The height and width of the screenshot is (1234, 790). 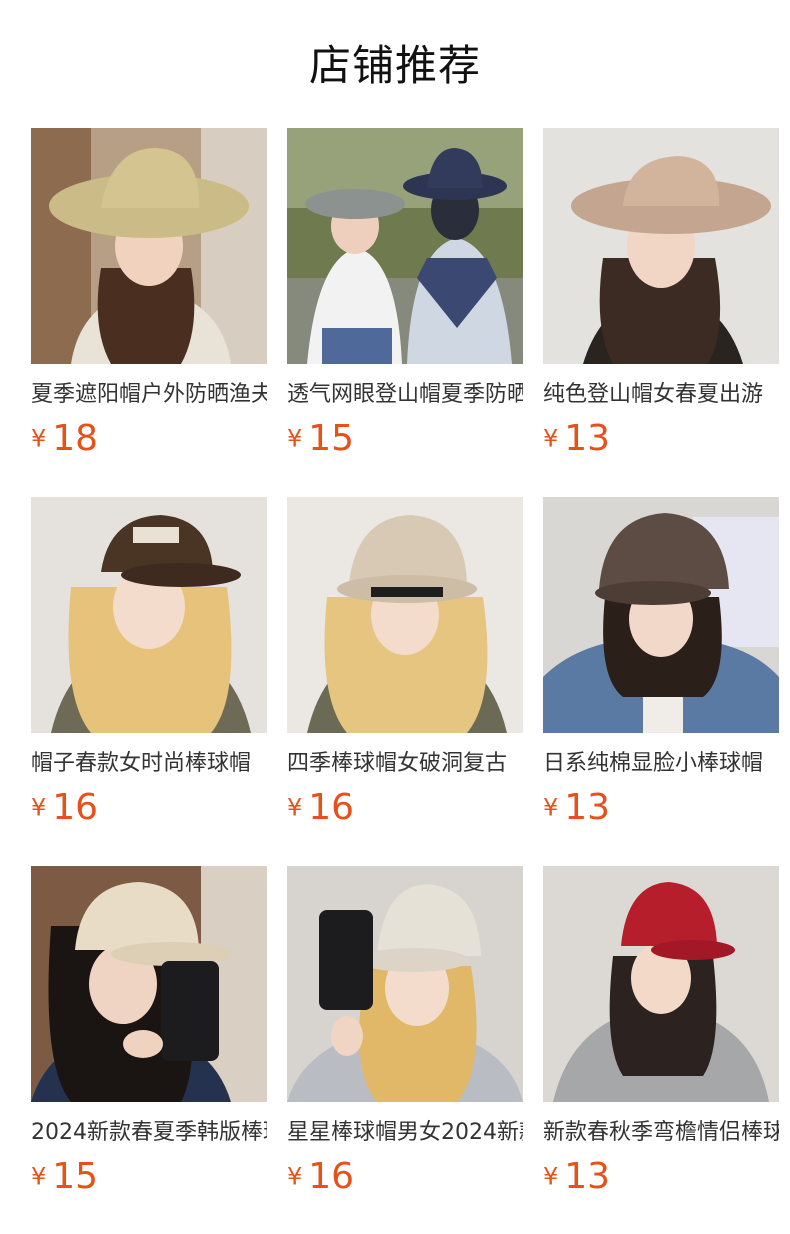 I want to click on product-name: 2024新款春夏季韩版棒球帽, so click(x=149, y=1133).